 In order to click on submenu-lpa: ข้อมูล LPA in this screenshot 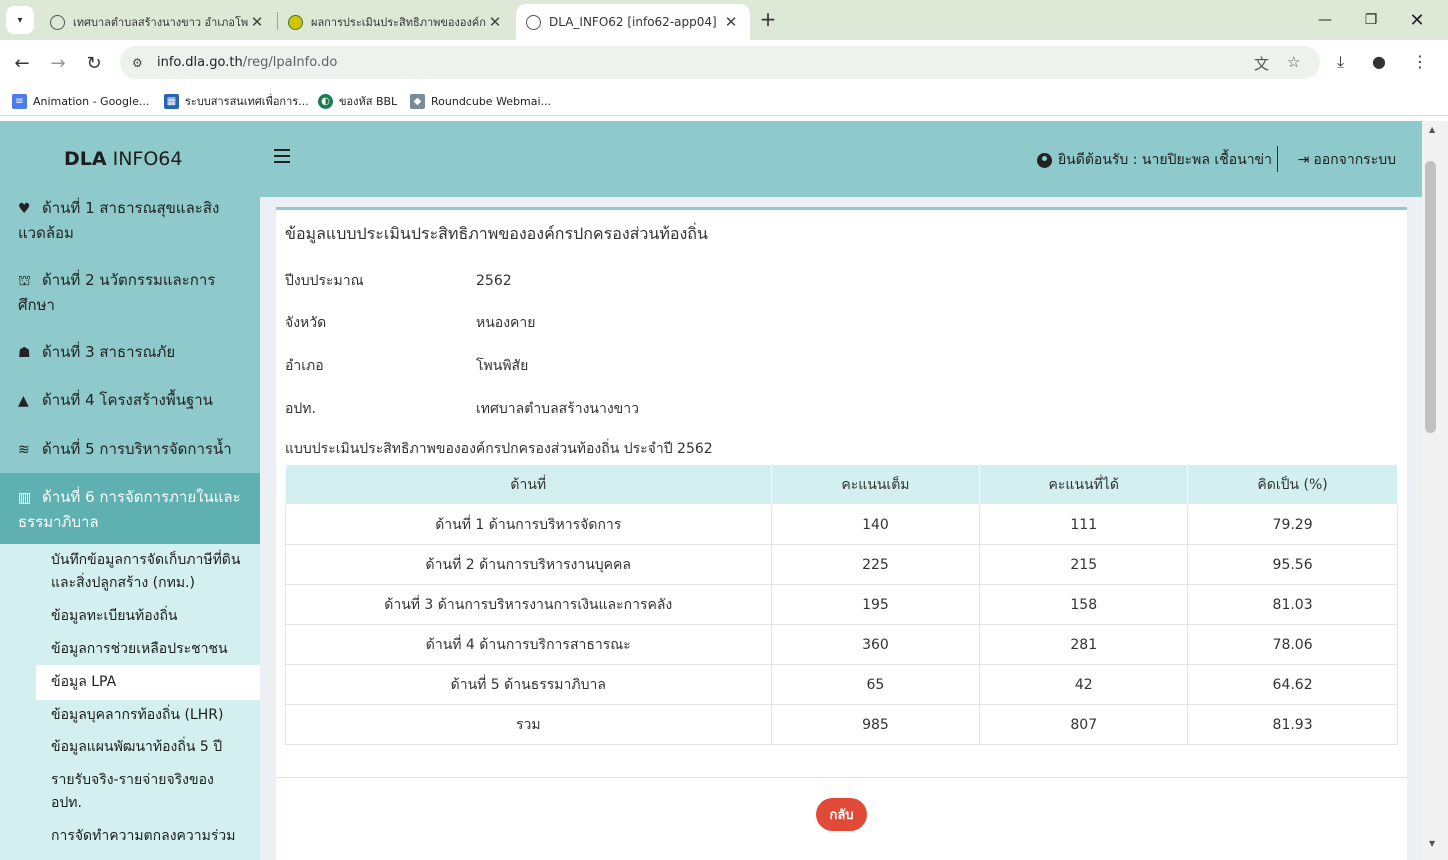, I will do `click(148, 682)`.